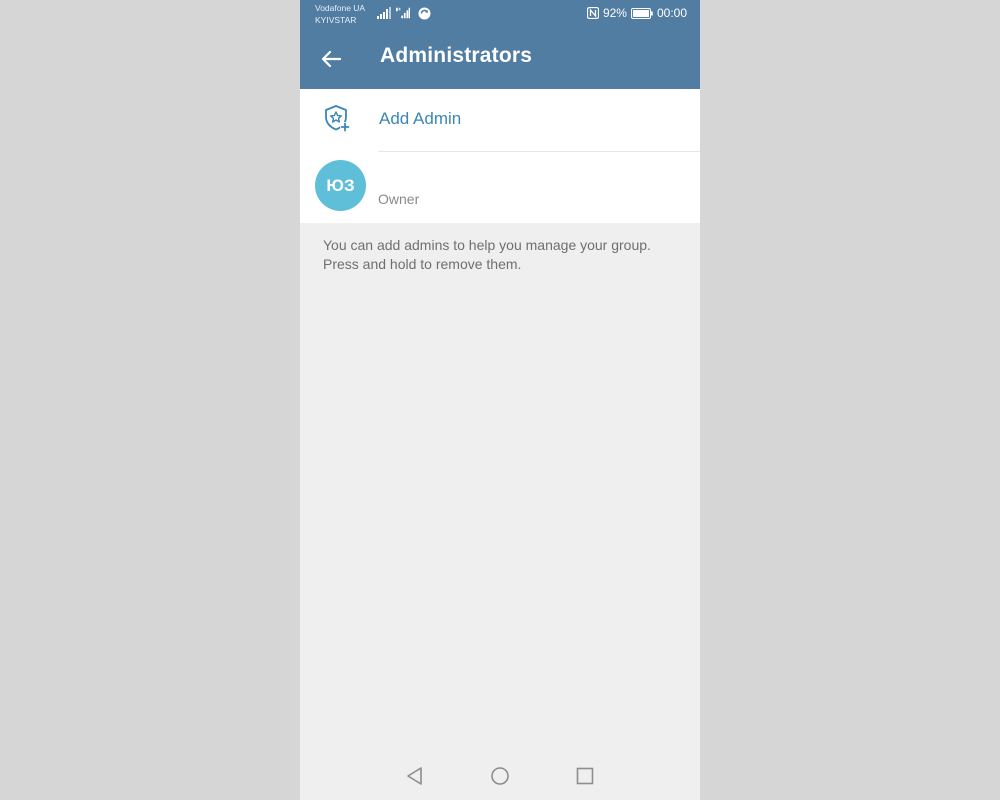 The width and height of the screenshot is (1000, 800). I want to click on owner-role: Owner, so click(399, 199).